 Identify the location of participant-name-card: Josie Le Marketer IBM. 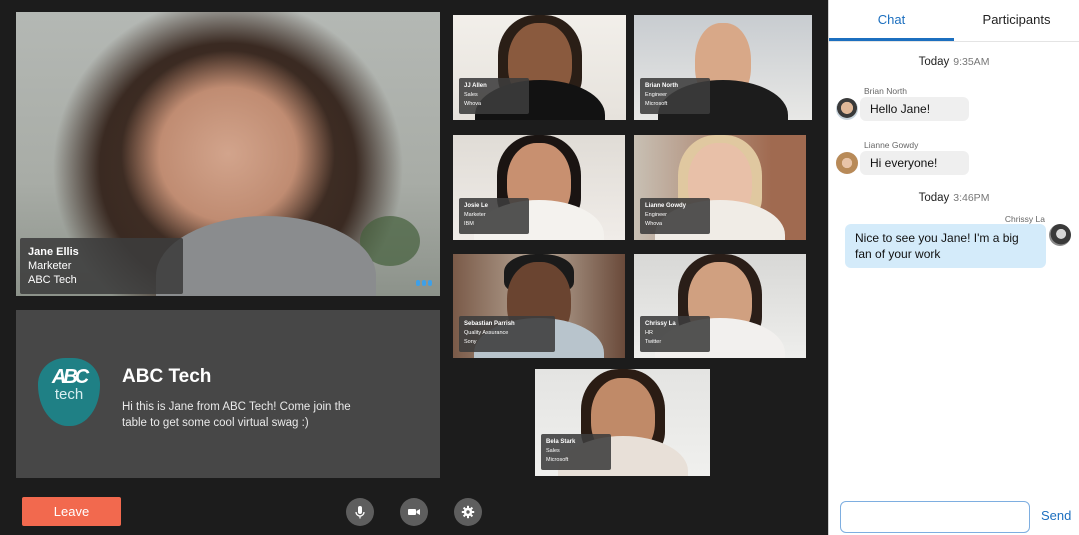
(494, 216).